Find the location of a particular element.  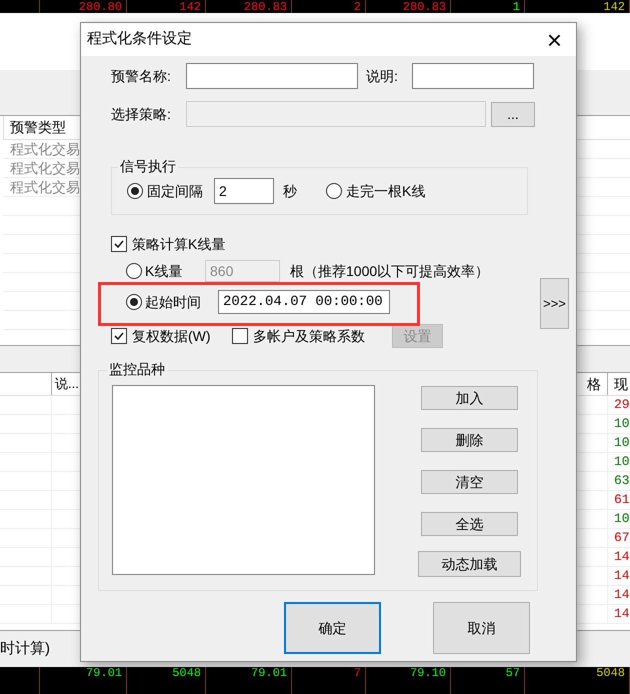

checkbox-label: 多帐户及策略系数 is located at coordinates (322, 336).